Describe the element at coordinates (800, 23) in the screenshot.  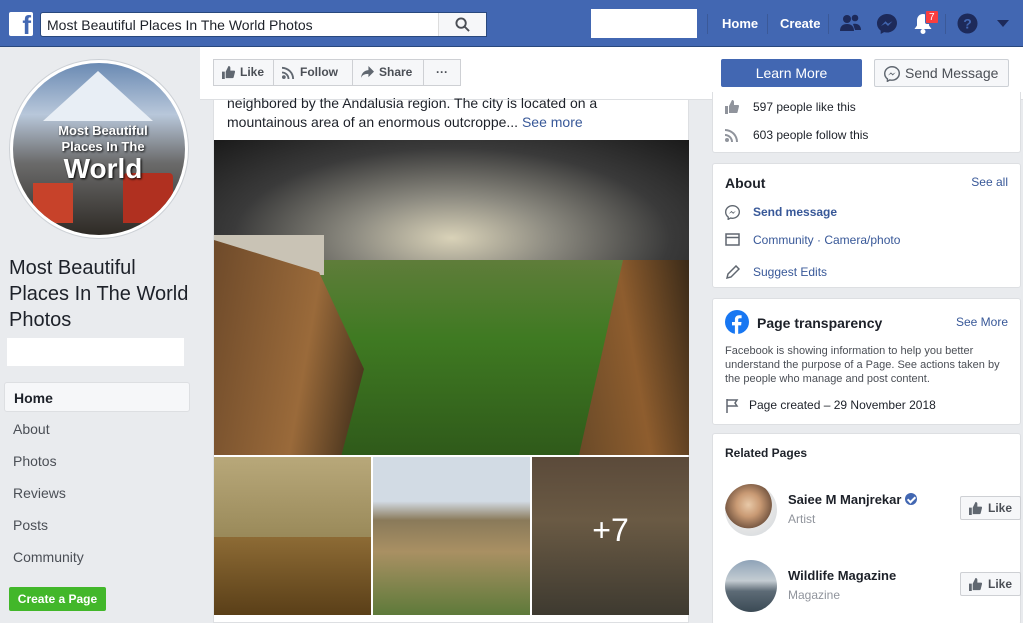
I see `nav-create-link: Create` at that location.